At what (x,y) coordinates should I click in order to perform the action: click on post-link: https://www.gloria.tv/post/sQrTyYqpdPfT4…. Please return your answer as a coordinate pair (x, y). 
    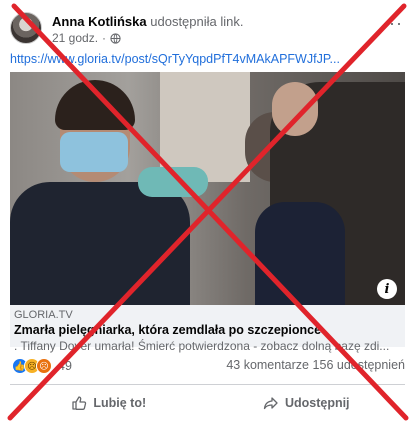
    Looking at the image, I should click on (207, 59).